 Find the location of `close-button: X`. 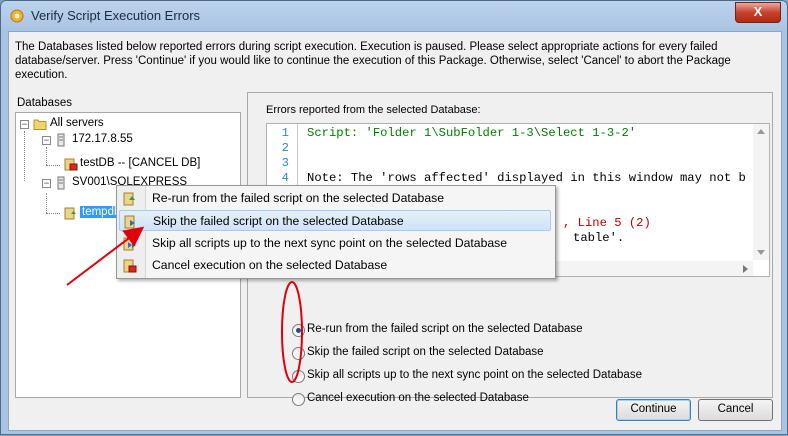

close-button: X is located at coordinates (758, 12).